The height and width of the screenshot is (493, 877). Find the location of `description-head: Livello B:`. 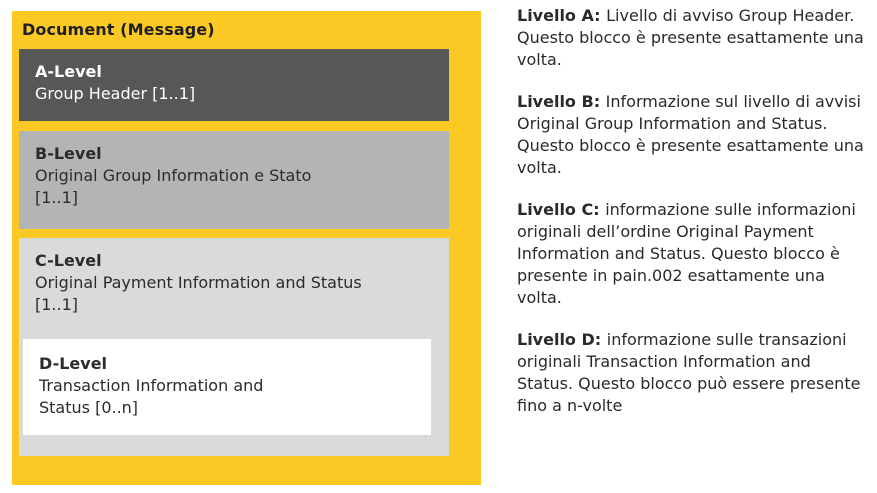

description-head: Livello B: is located at coordinates (561, 101).